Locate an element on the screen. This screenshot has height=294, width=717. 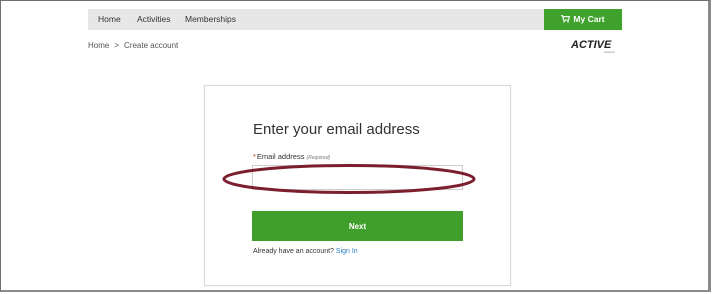
email-input is located at coordinates (357, 177).